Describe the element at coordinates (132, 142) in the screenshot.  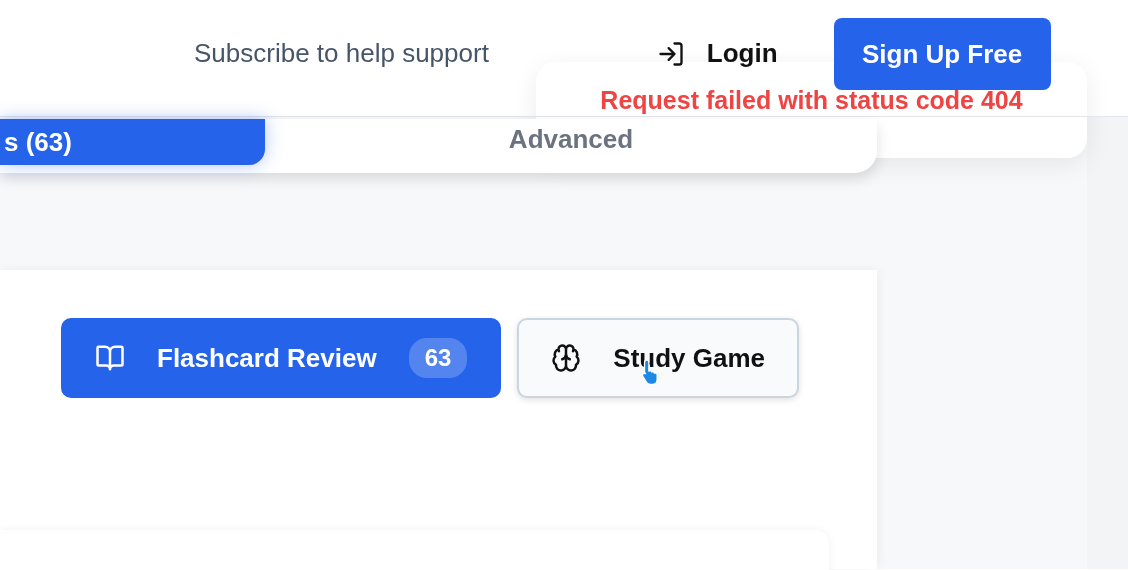
I see `tab: s (63)` at that location.